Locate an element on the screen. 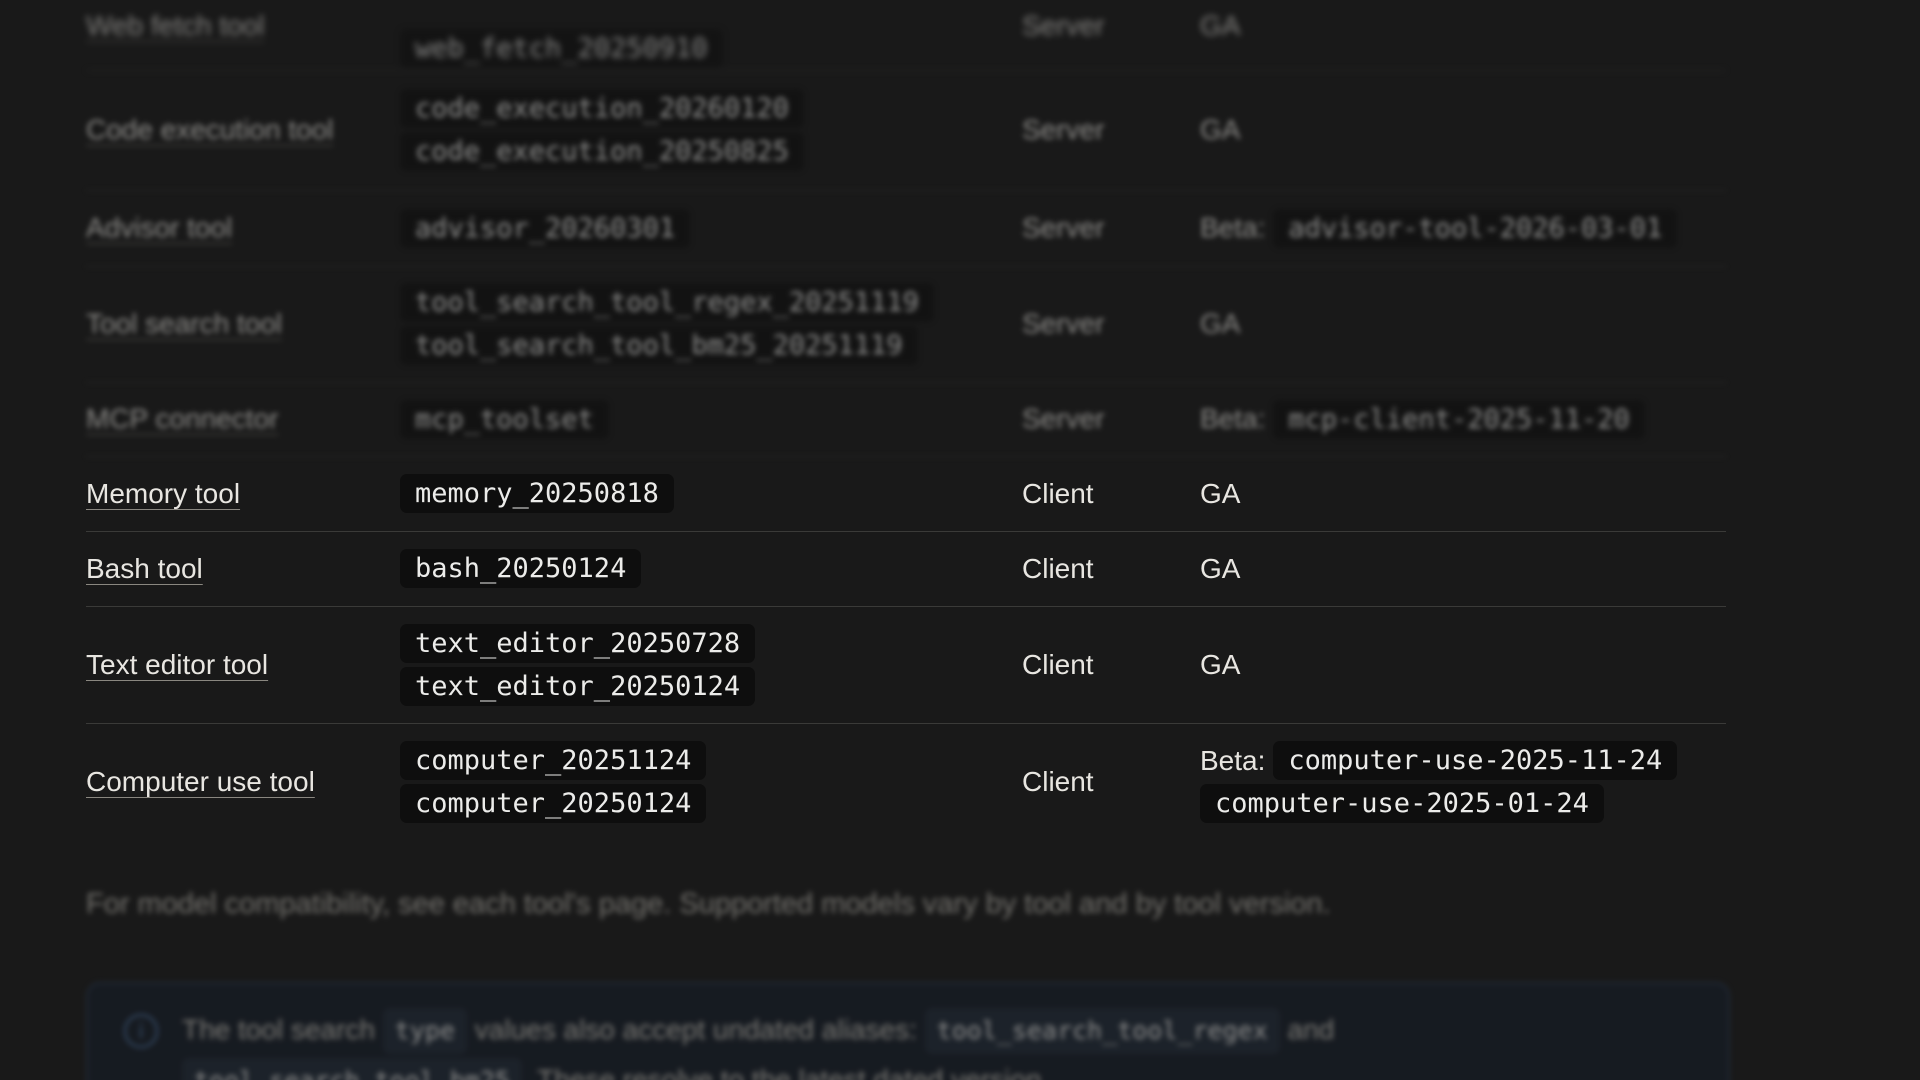 Image resolution: width=1920 pixels, height=1080 pixels. tool-link-text-editor: Text editor tool is located at coordinates (236, 665).